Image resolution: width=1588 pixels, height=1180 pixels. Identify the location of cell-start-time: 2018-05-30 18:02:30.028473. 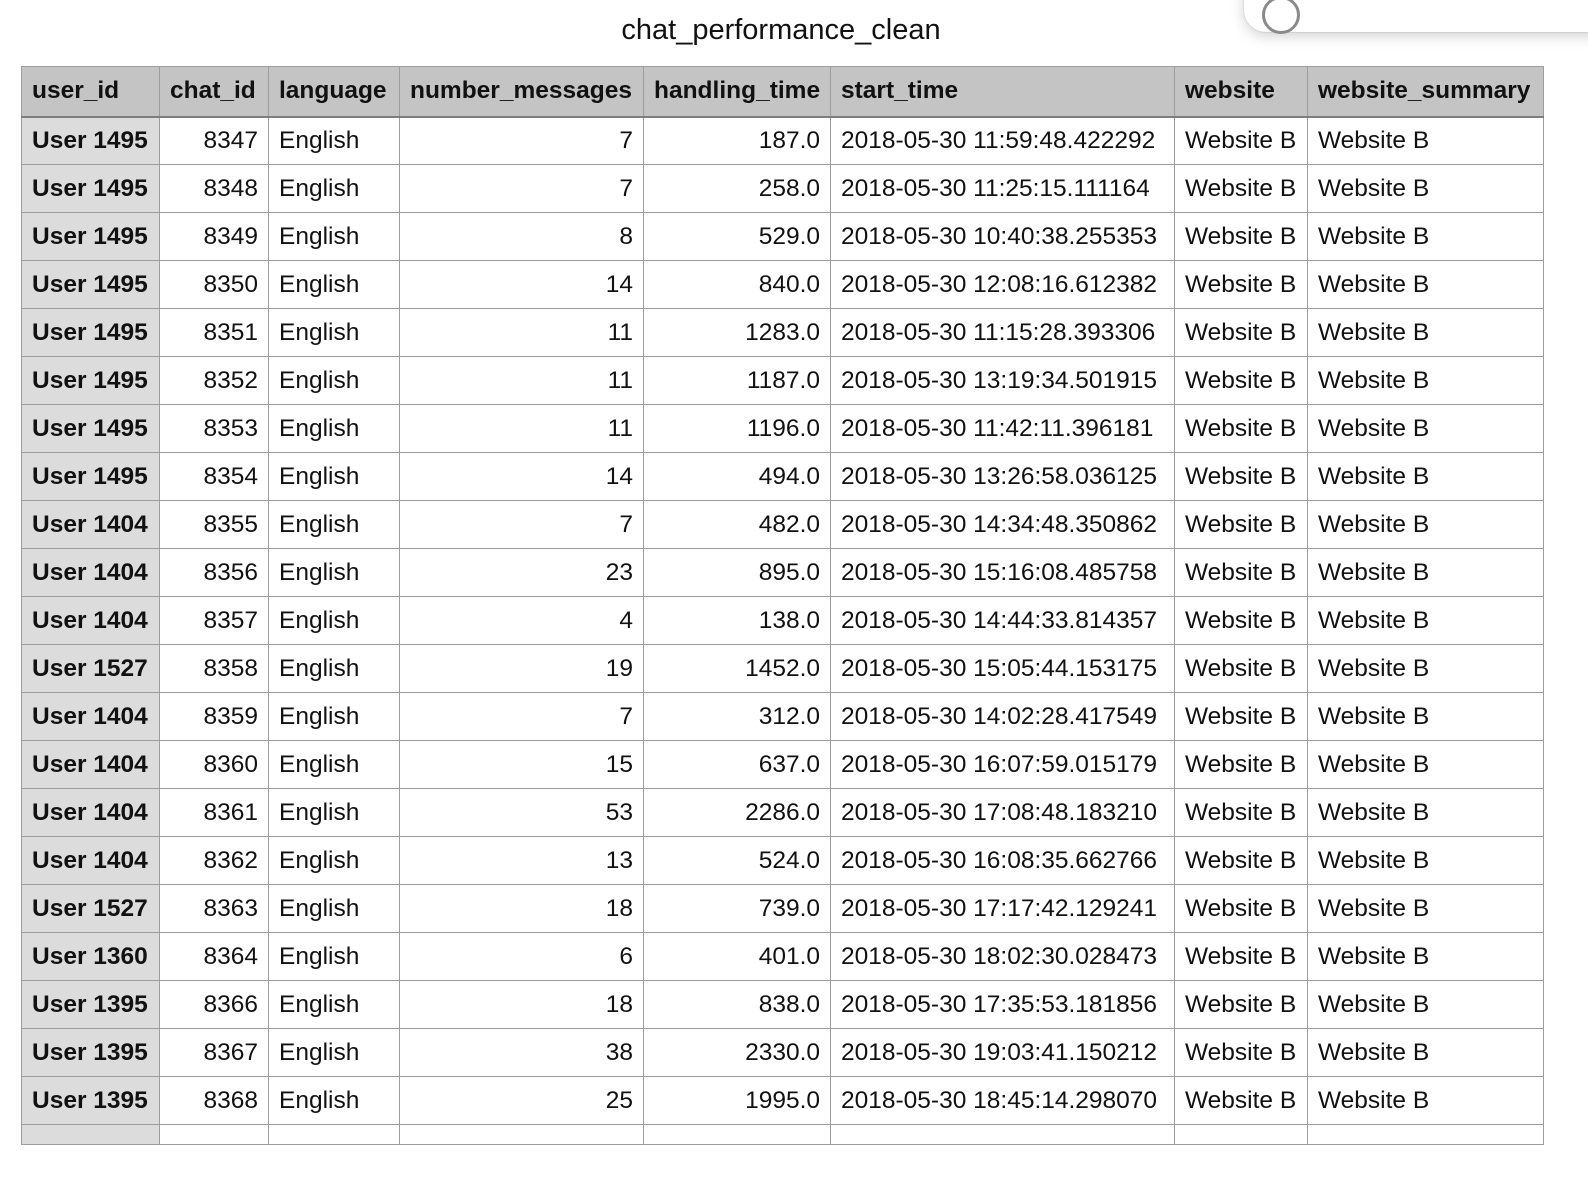
(1002, 956).